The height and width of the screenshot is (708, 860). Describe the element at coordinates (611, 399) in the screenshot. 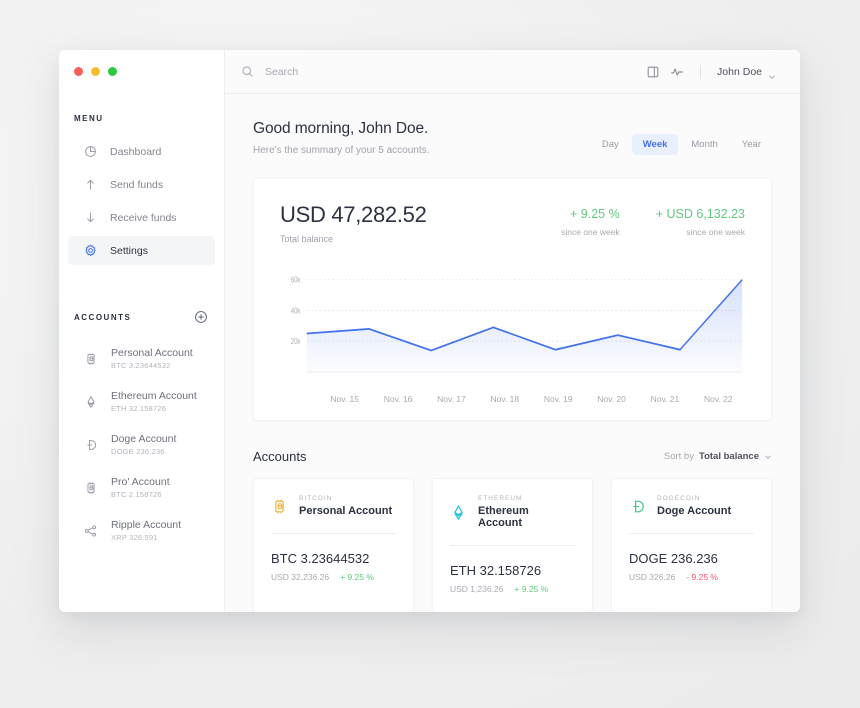

I see `chart-x-label: Nov. 20` at that location.